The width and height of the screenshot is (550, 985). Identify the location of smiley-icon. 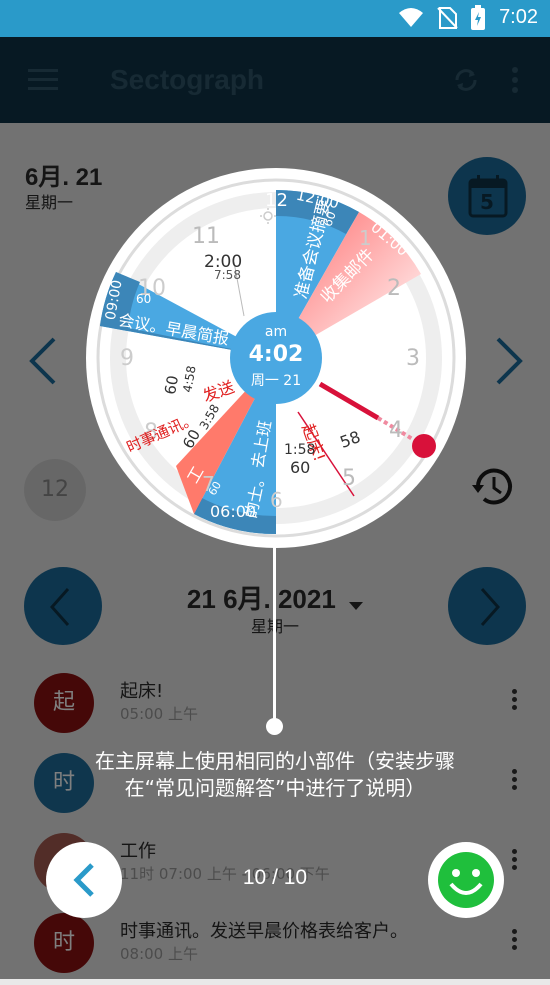
(466, 882).